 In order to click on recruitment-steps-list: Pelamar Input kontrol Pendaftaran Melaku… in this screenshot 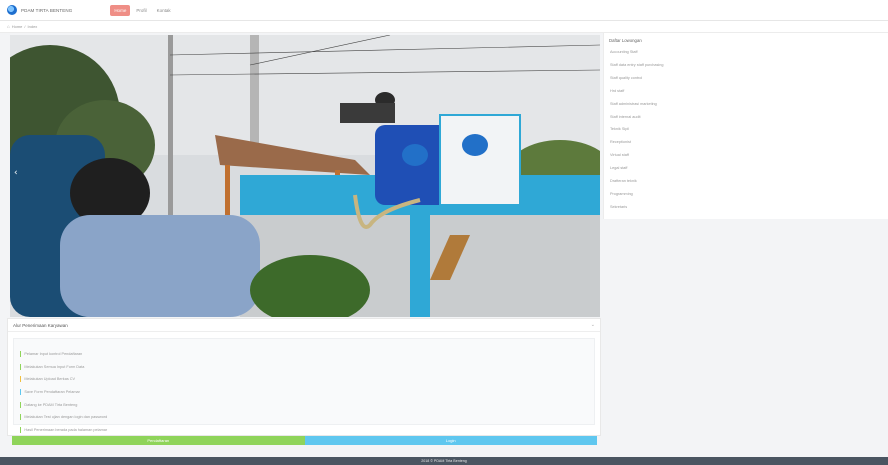, I will do `click(304, 385)`.